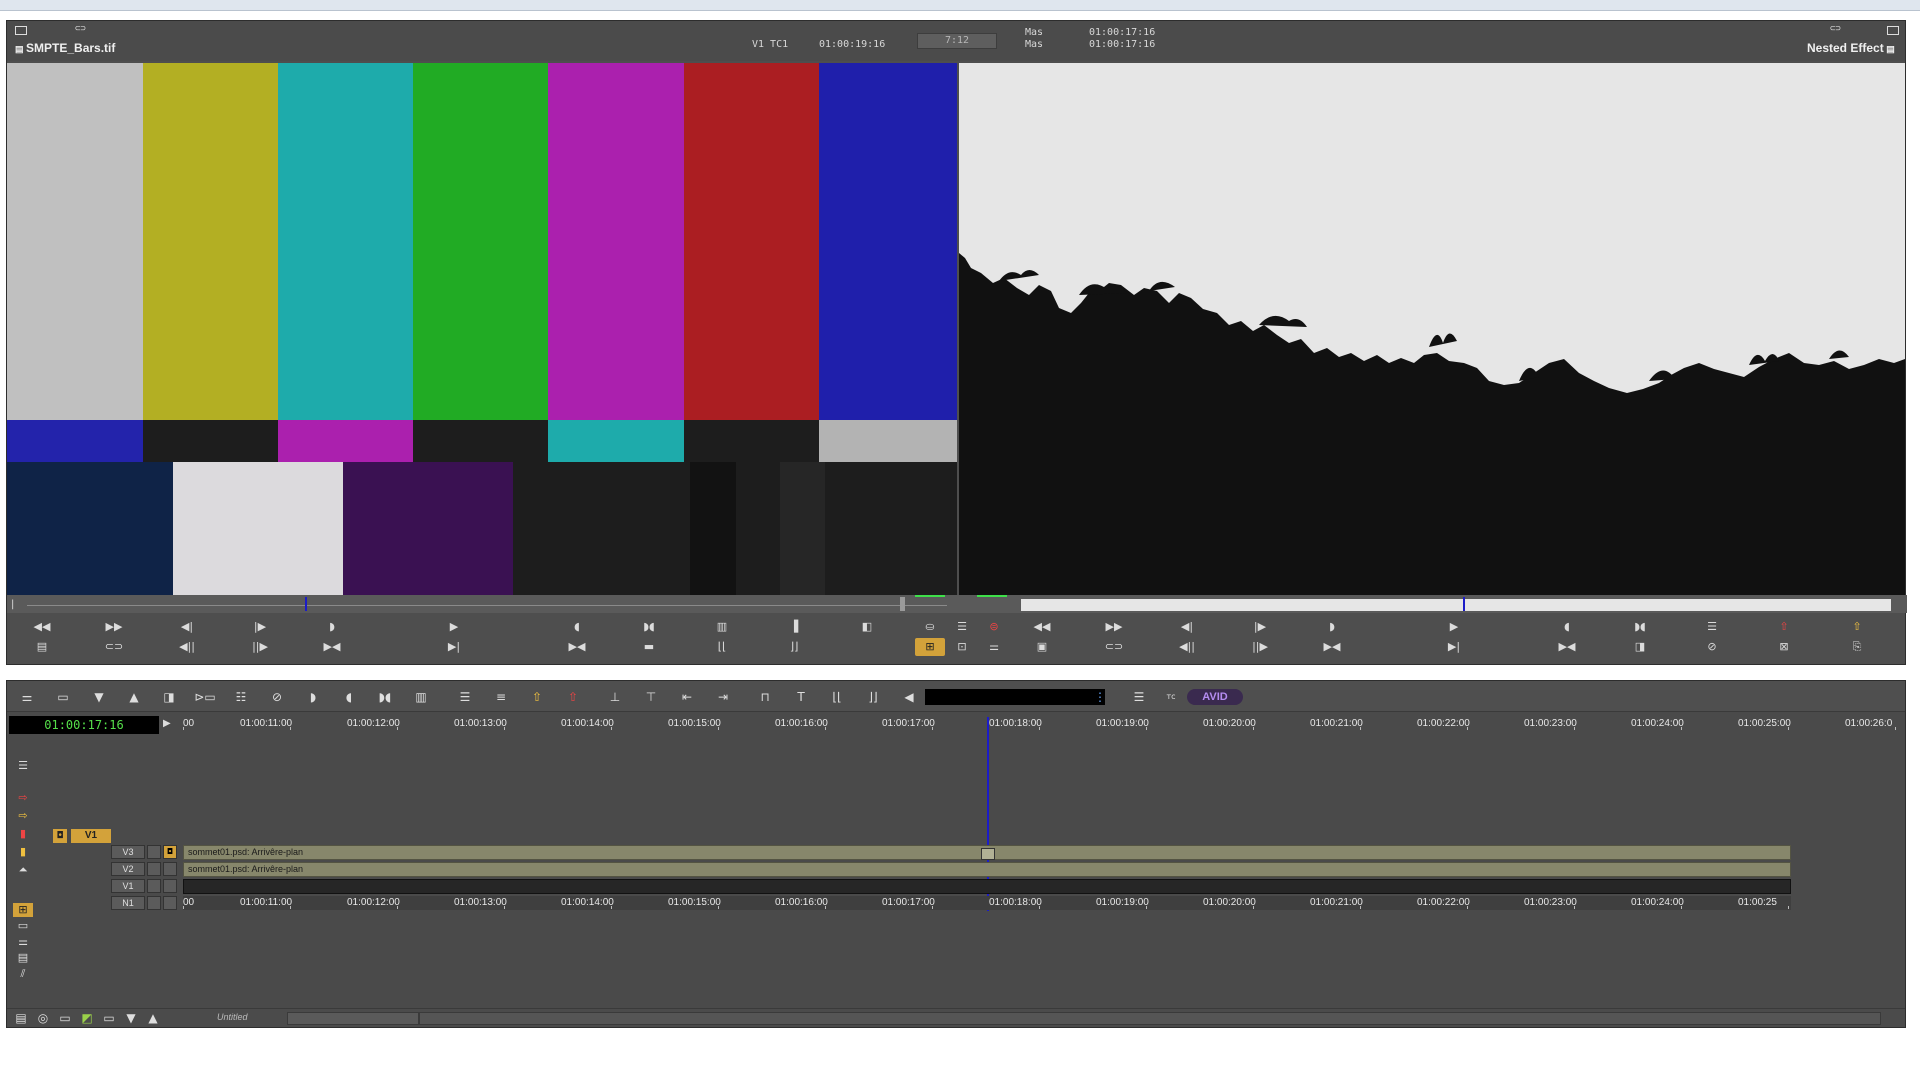  I want to click on trim-icon: ⊤, so click(651, 697).